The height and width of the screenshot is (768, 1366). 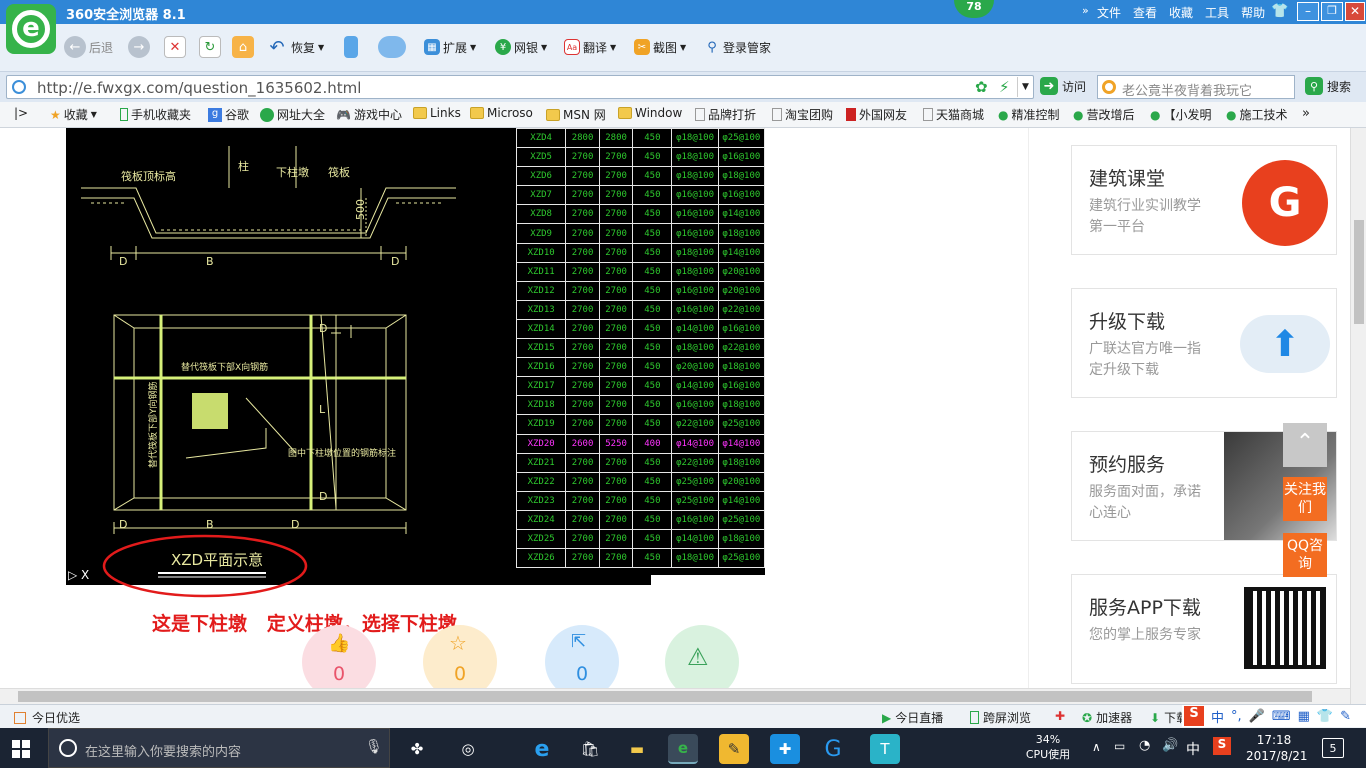 What do you see at coordinates (1181, 114) in the screenshot?
I see `fav-invention: ● 【小发明` at bounding box center [1181, 114].